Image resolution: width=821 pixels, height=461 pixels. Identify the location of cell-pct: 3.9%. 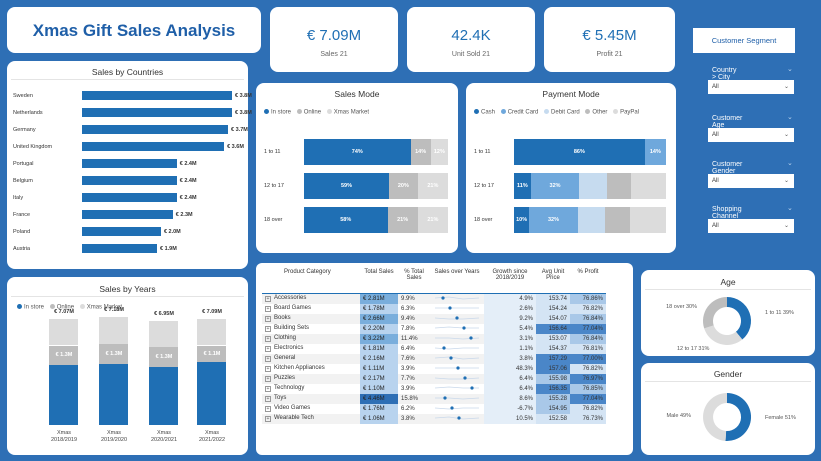
(408, 388).